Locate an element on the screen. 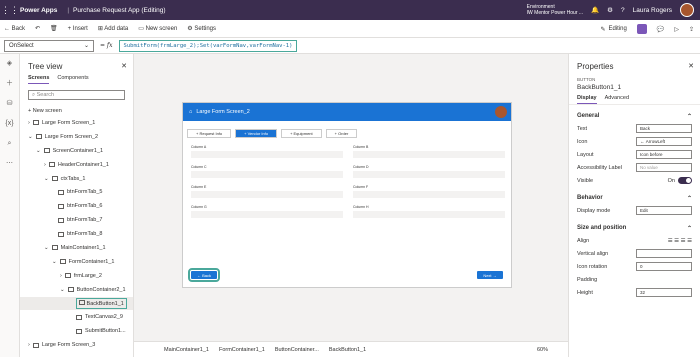 This screenshot has width=700, height=357. user-name: Laura Rogers is located at coordinates (652, 10).